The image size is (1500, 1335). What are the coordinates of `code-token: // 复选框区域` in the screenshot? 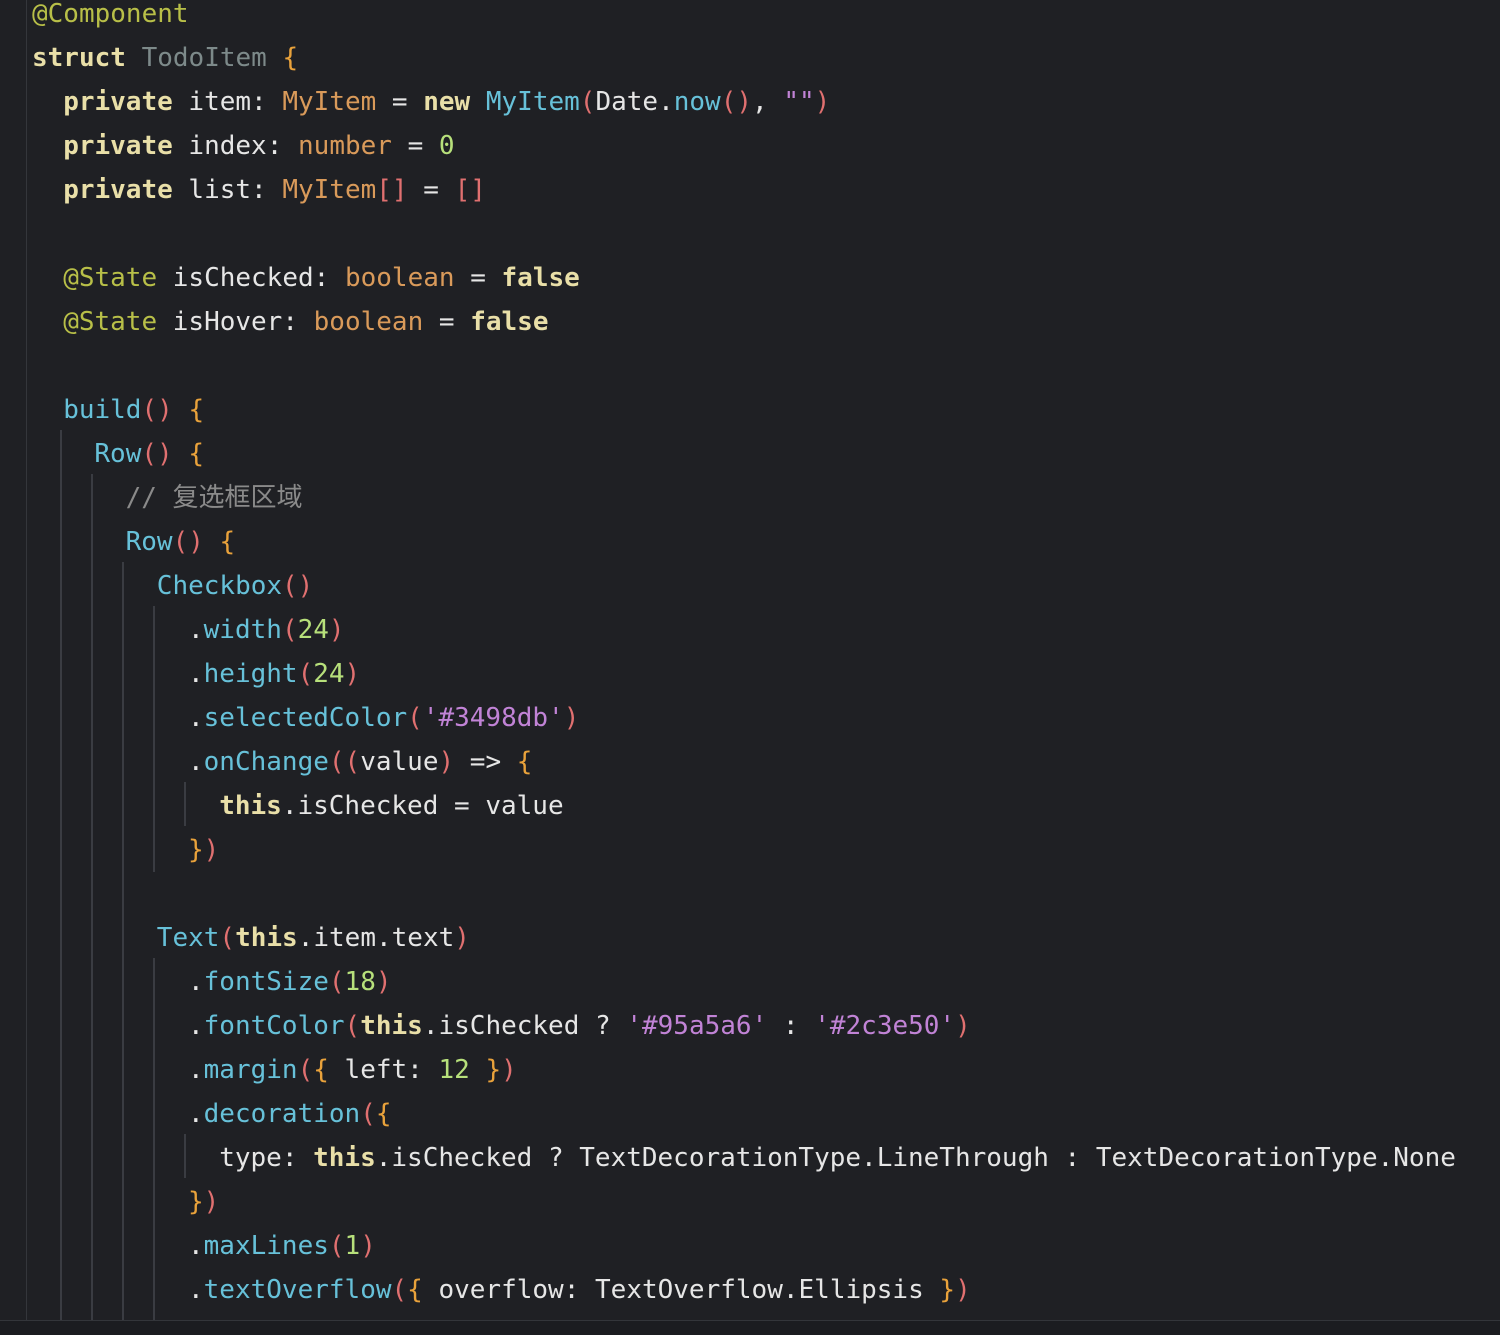 It's located at (214, 498).